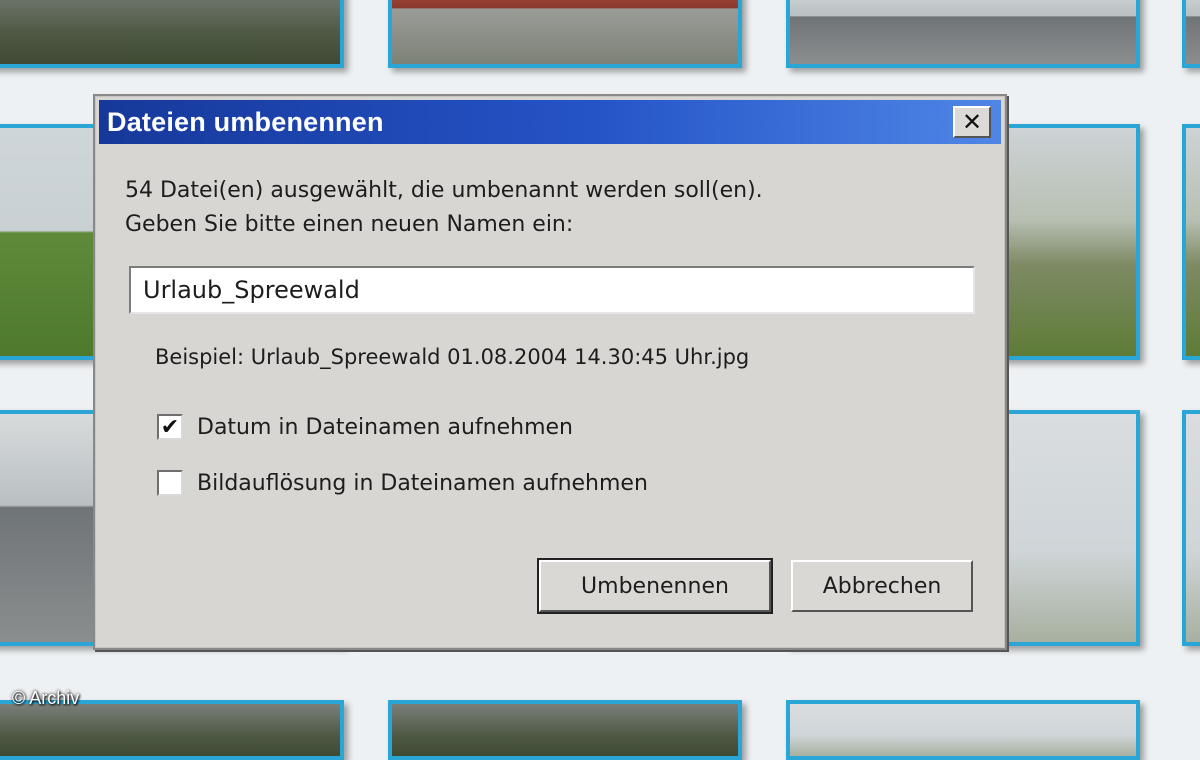 The image size is (1200, 760). I want to click on close-icon: ✕, so click(972, 122).